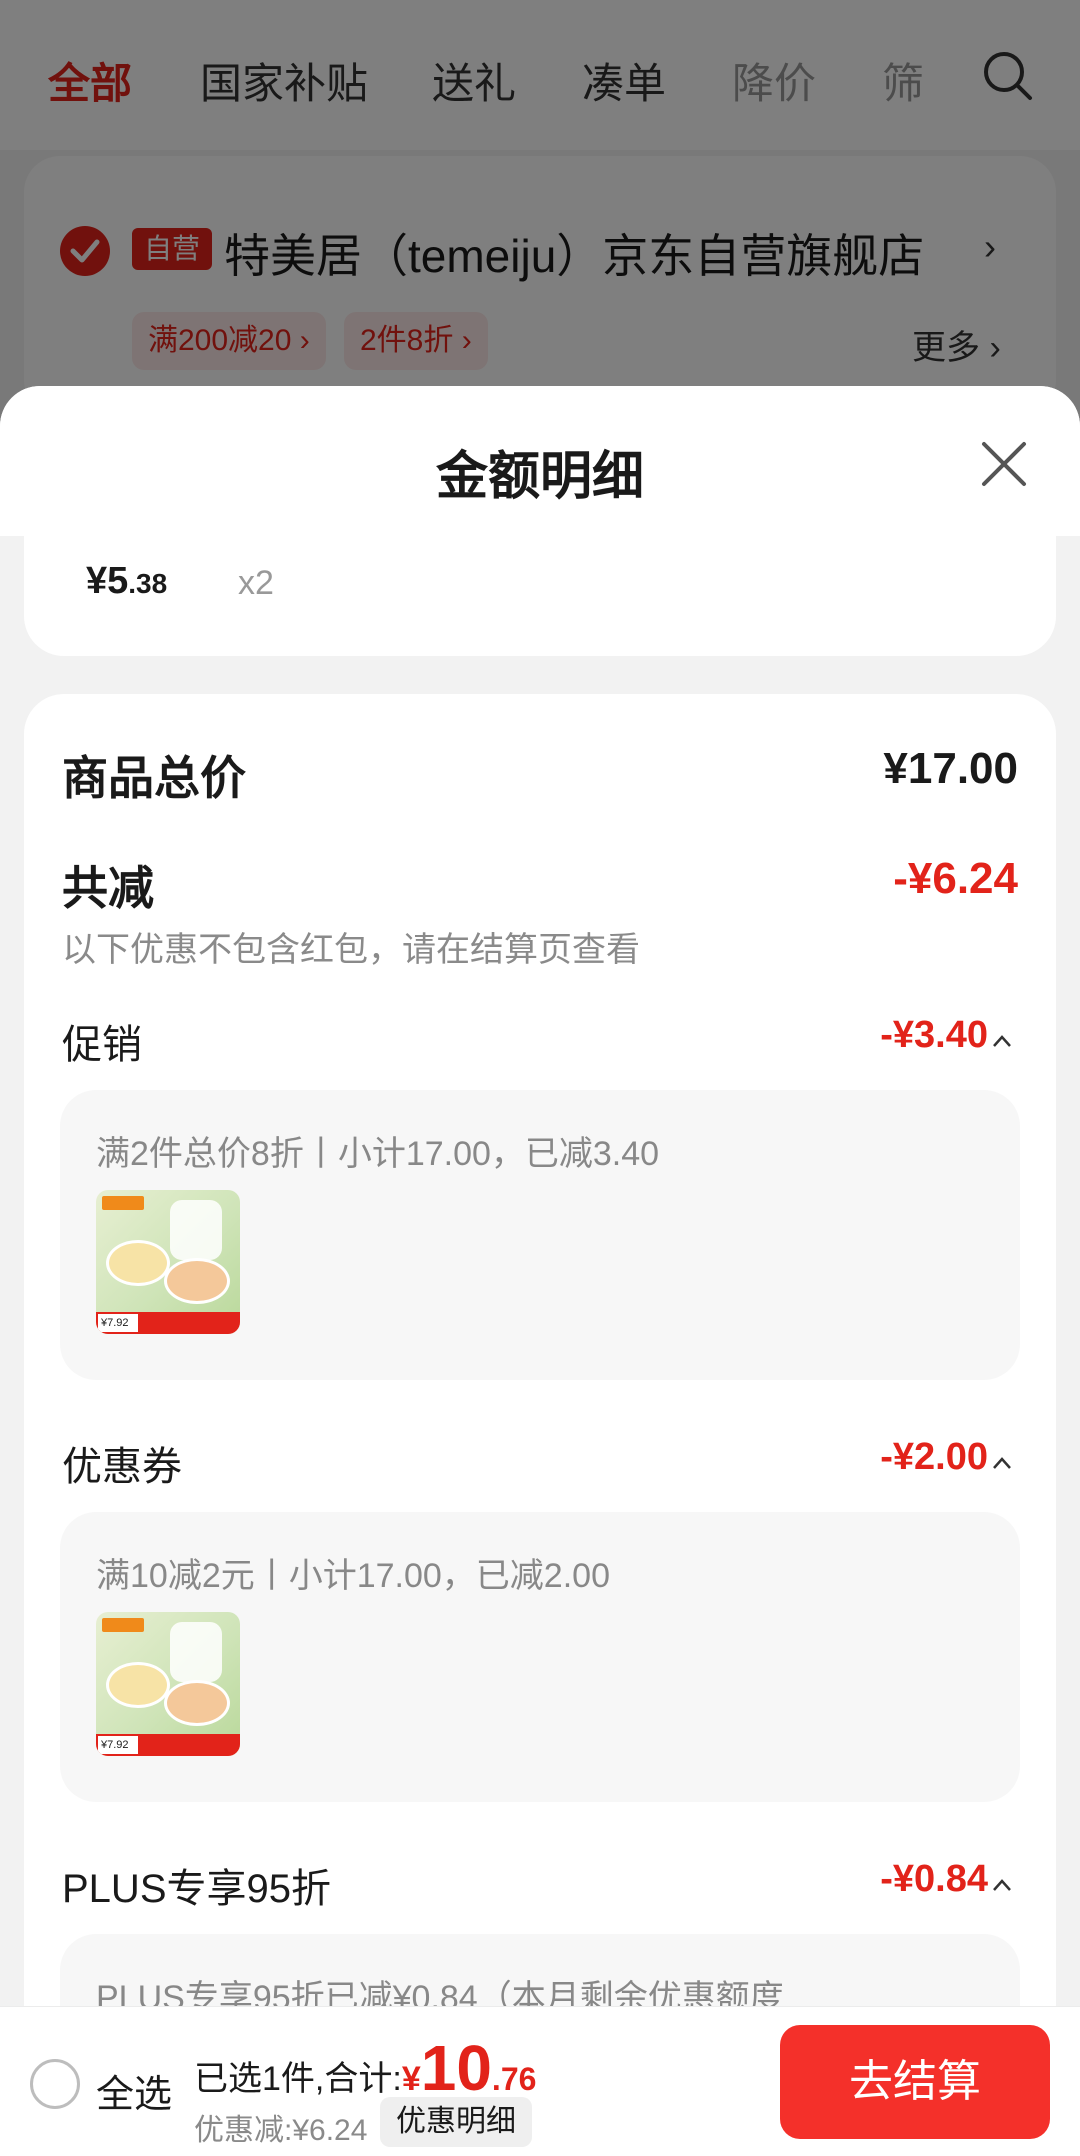 The height and width of the screenshot is (2156, 1080). Describe the element at coordinates (196, 1889) in the screenshot. I see `plus-discount-label: PLUS专享95折` at that location.